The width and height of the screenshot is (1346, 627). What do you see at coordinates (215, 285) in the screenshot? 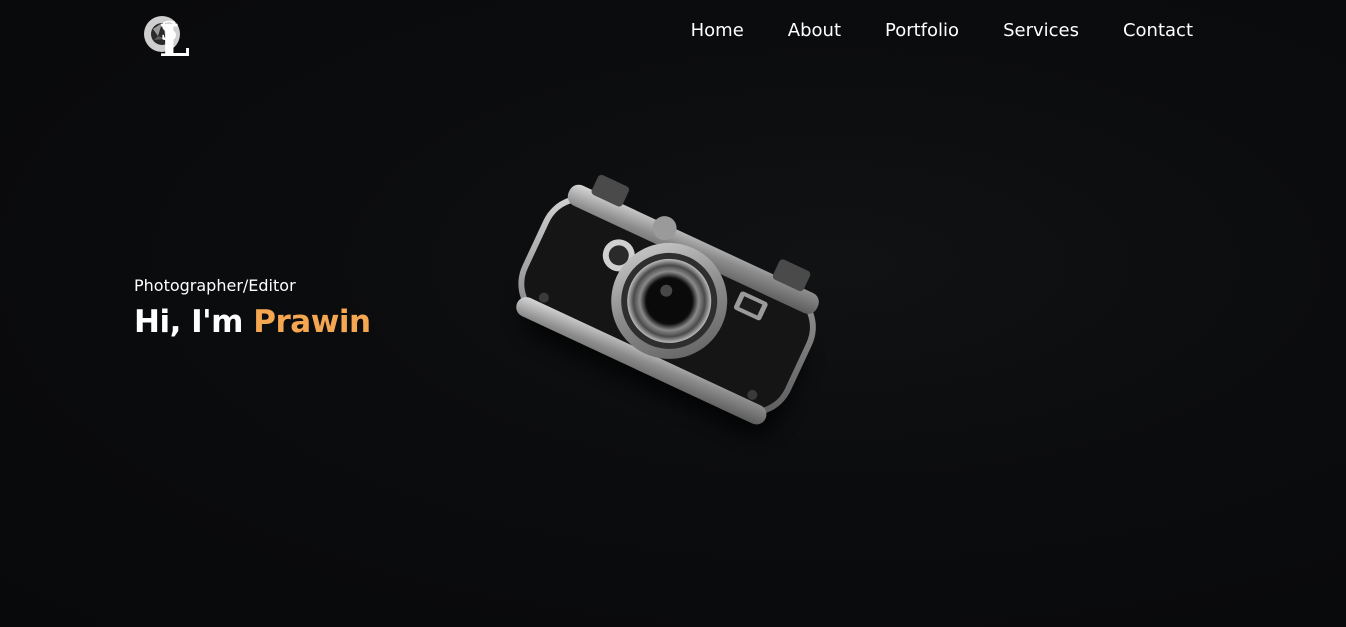
I see `hero-subtitle: Photographer/Editor` at bounding box center [215, 285].